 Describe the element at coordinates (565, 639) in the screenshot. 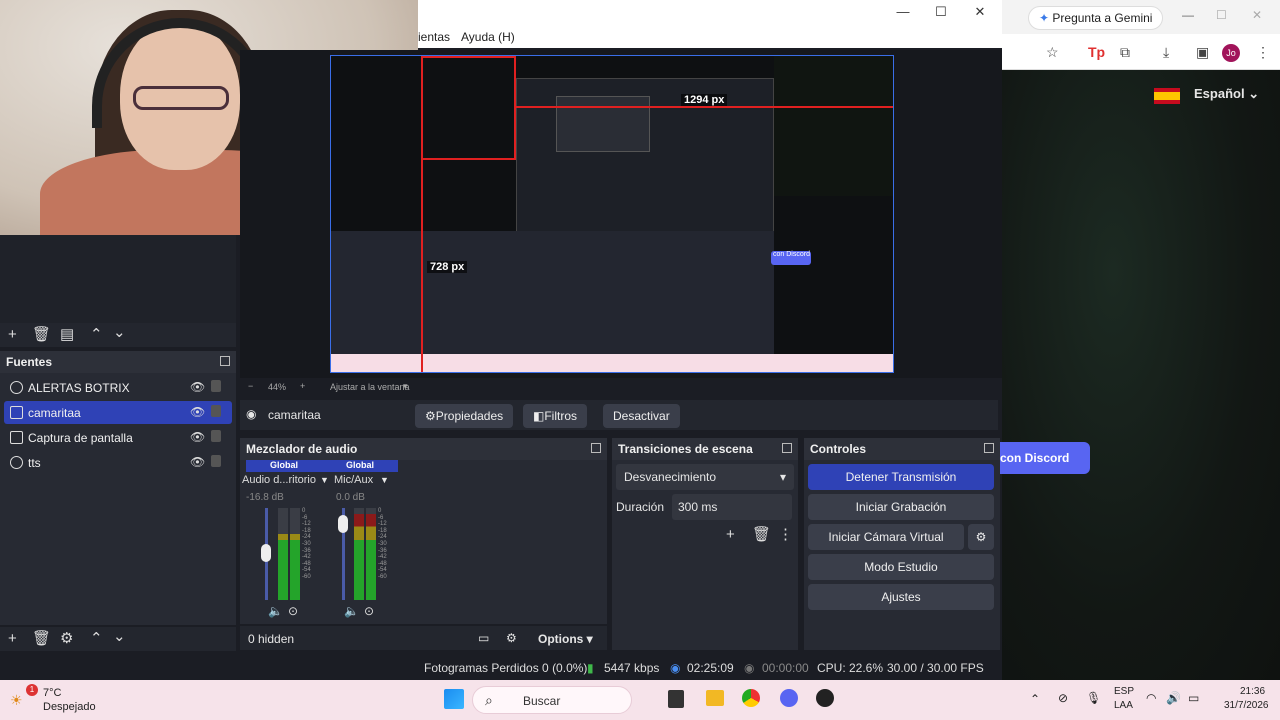

I see `mixer-options: Options ▾` at that location.